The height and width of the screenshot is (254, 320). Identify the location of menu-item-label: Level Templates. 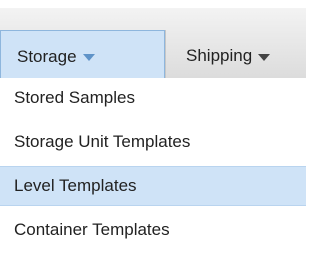
(75, 185).